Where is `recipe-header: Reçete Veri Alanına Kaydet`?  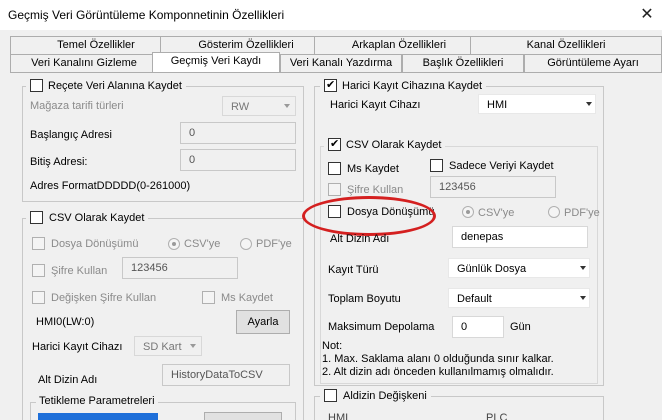 recipe-header: Reçete Veri Alanına Kaydet is located at coordinates (106, 85).